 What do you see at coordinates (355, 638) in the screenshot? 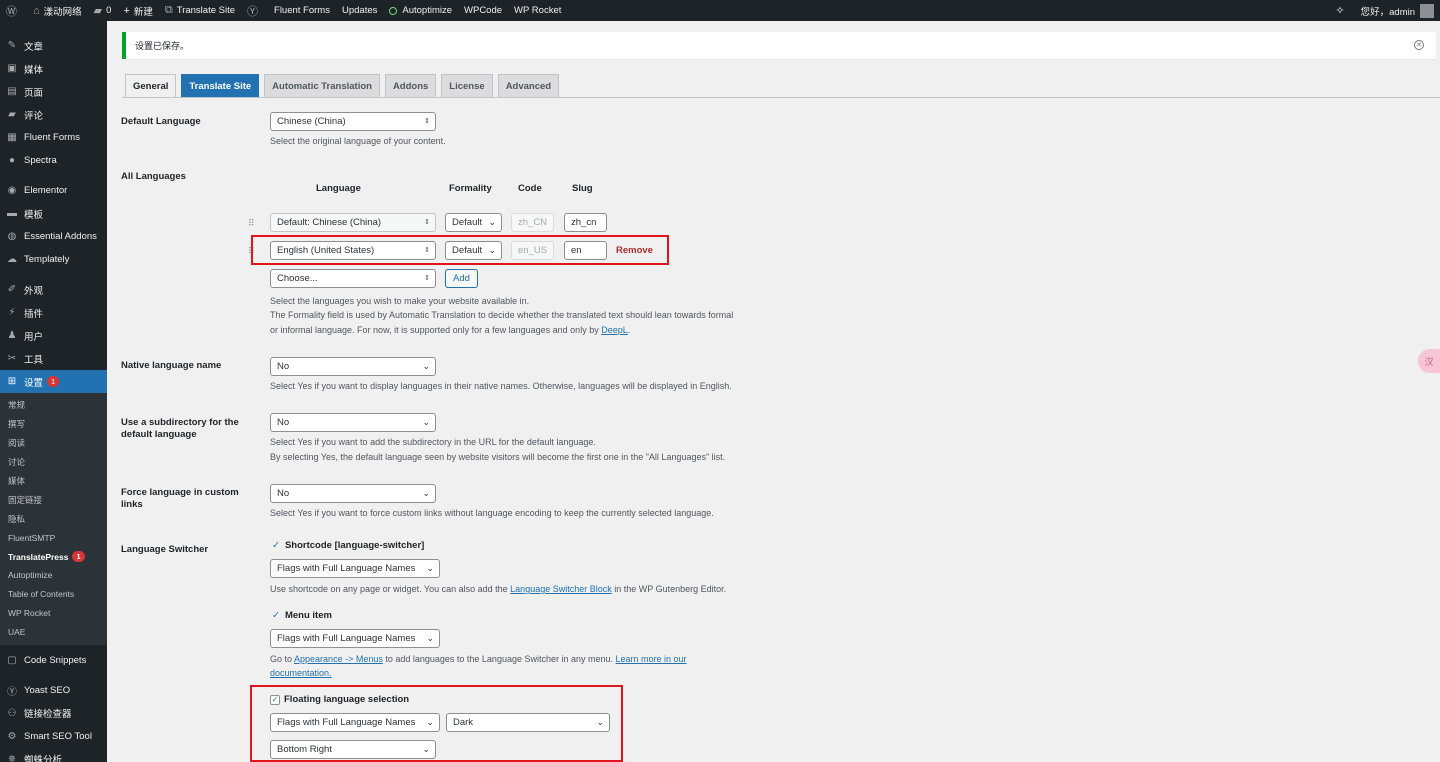
I see `menu-style-select: Flags with Full Language Names ⌄` at bounding box center [355, 638].